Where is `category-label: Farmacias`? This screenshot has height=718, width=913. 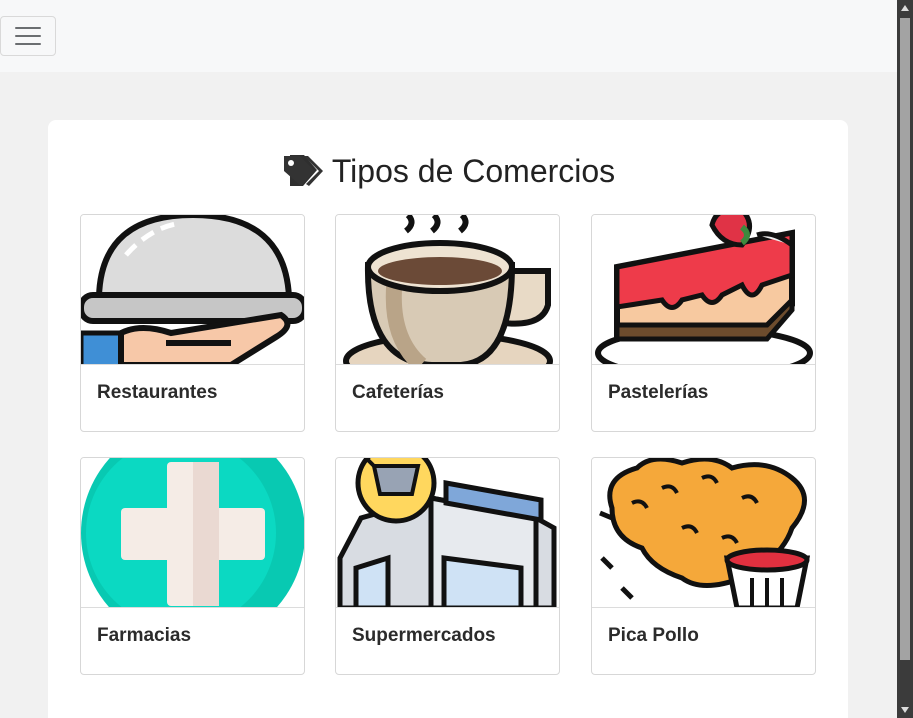 category-label: Farmacias is located at coordinates (144, 635).